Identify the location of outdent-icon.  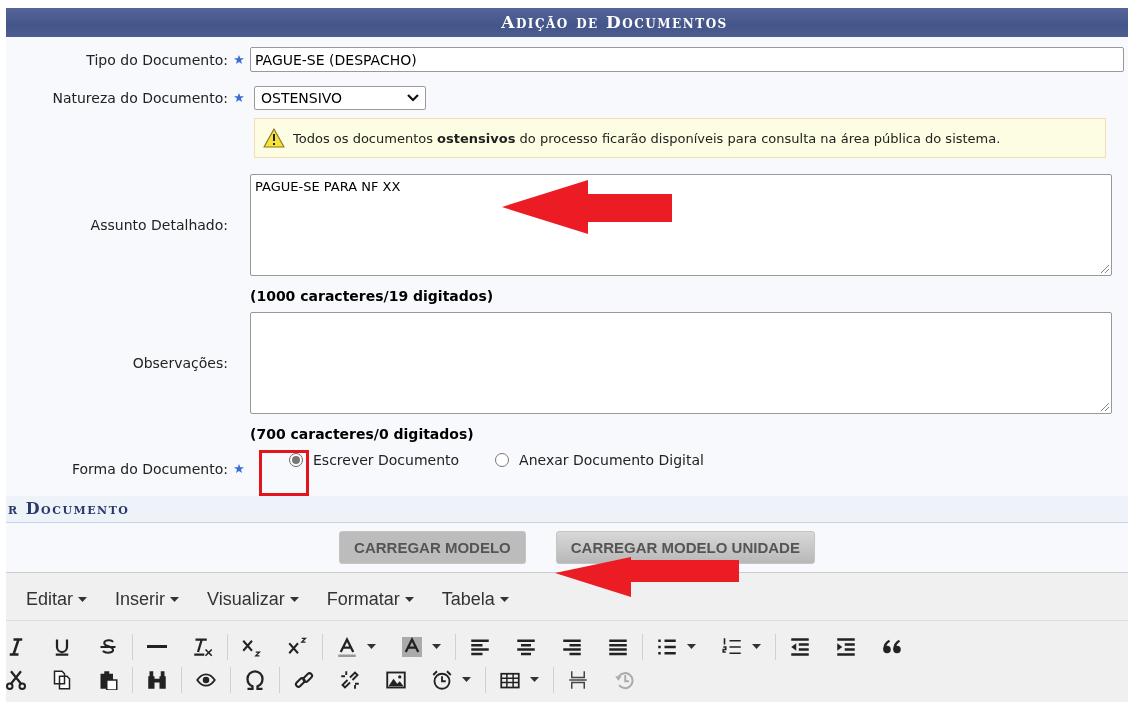
(800, 646).